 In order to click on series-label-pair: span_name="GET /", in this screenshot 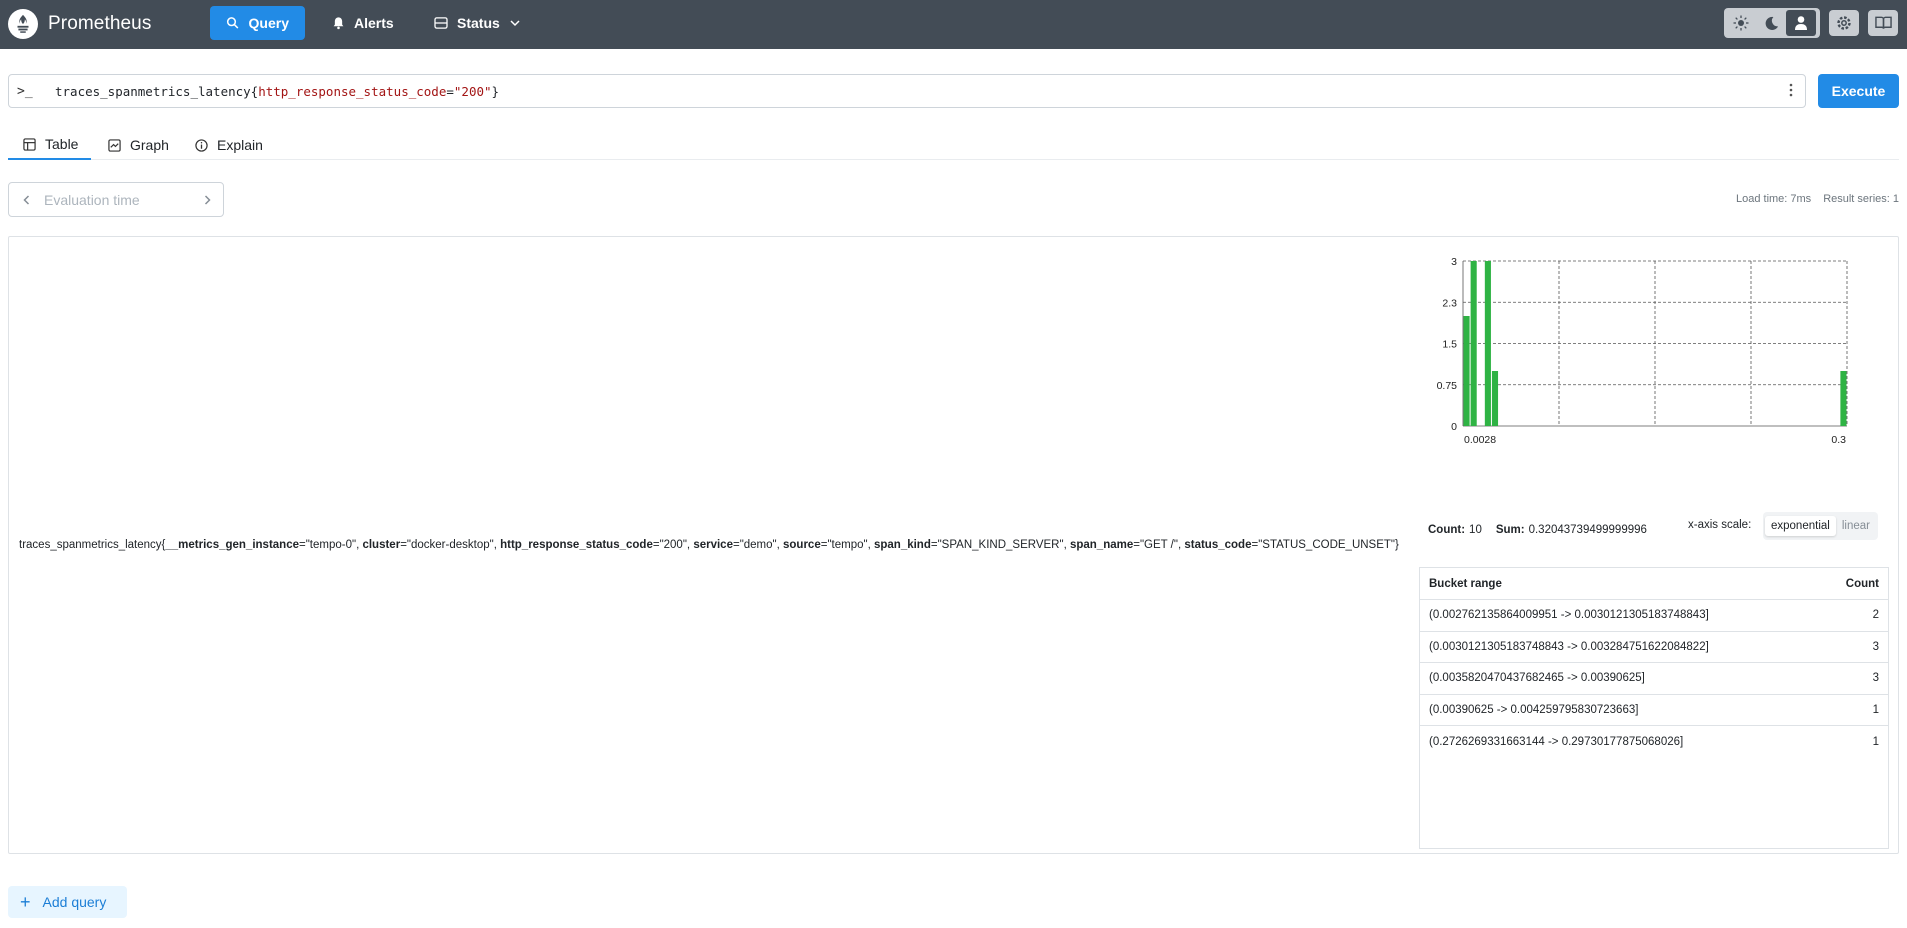, I will do `click(1127, 545)`.